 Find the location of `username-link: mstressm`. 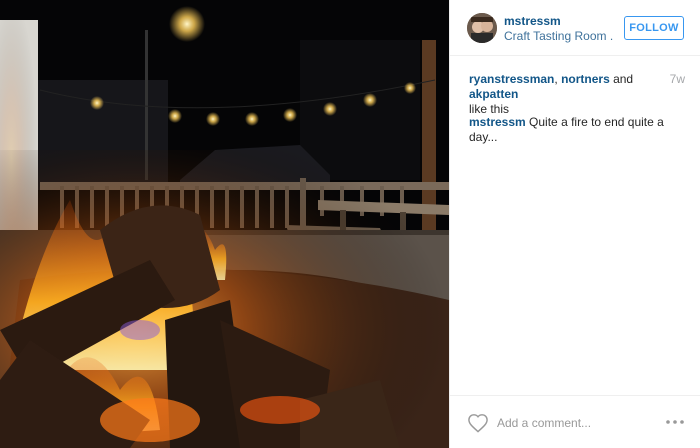

username-link: mstressm is located at coordinates (532, 21).